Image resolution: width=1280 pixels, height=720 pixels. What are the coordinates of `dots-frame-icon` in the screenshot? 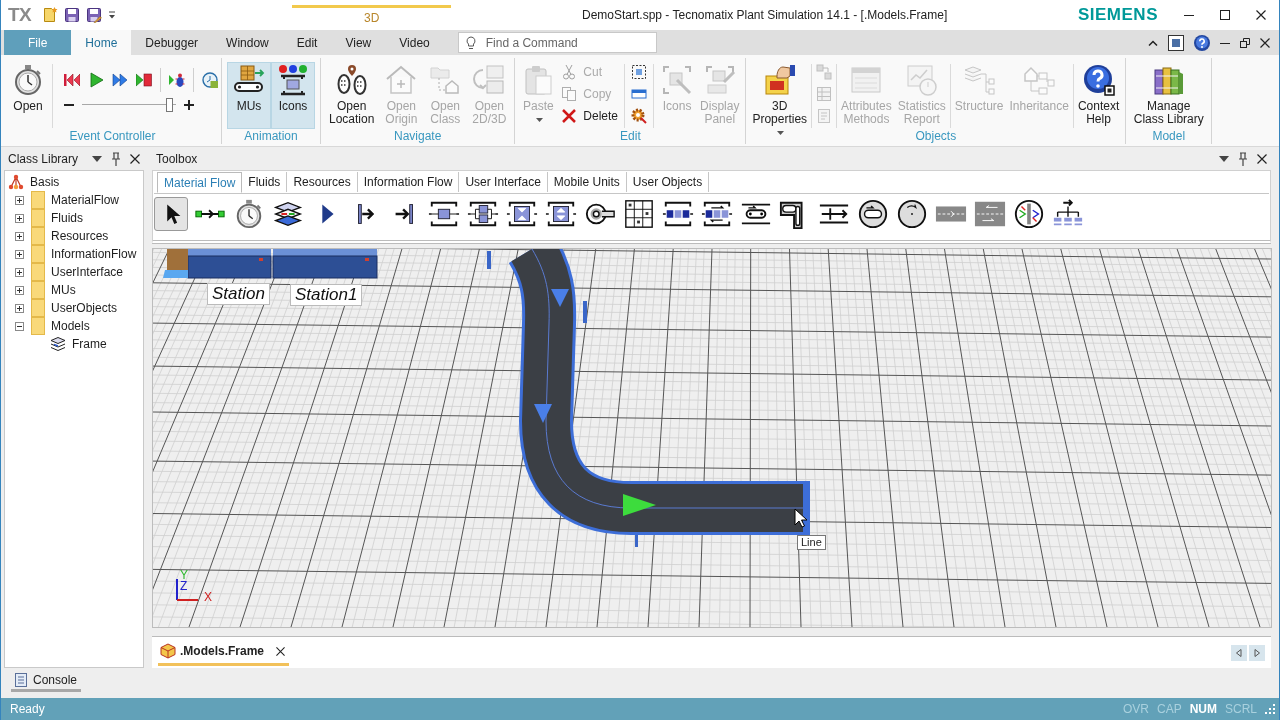 It's located at (293, 80).